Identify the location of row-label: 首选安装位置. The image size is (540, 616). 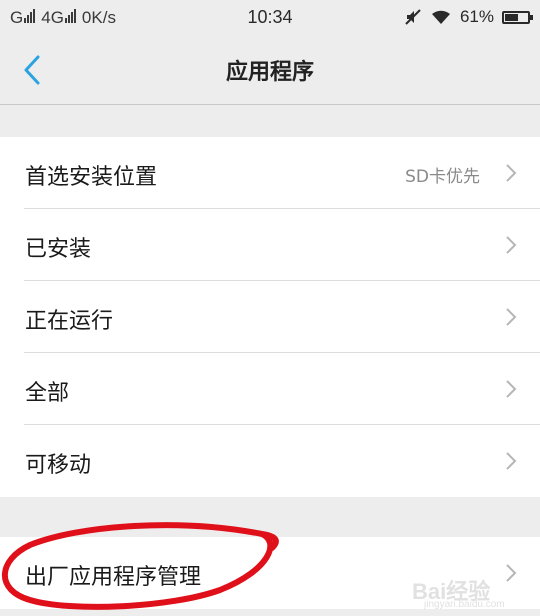
(91, 177).